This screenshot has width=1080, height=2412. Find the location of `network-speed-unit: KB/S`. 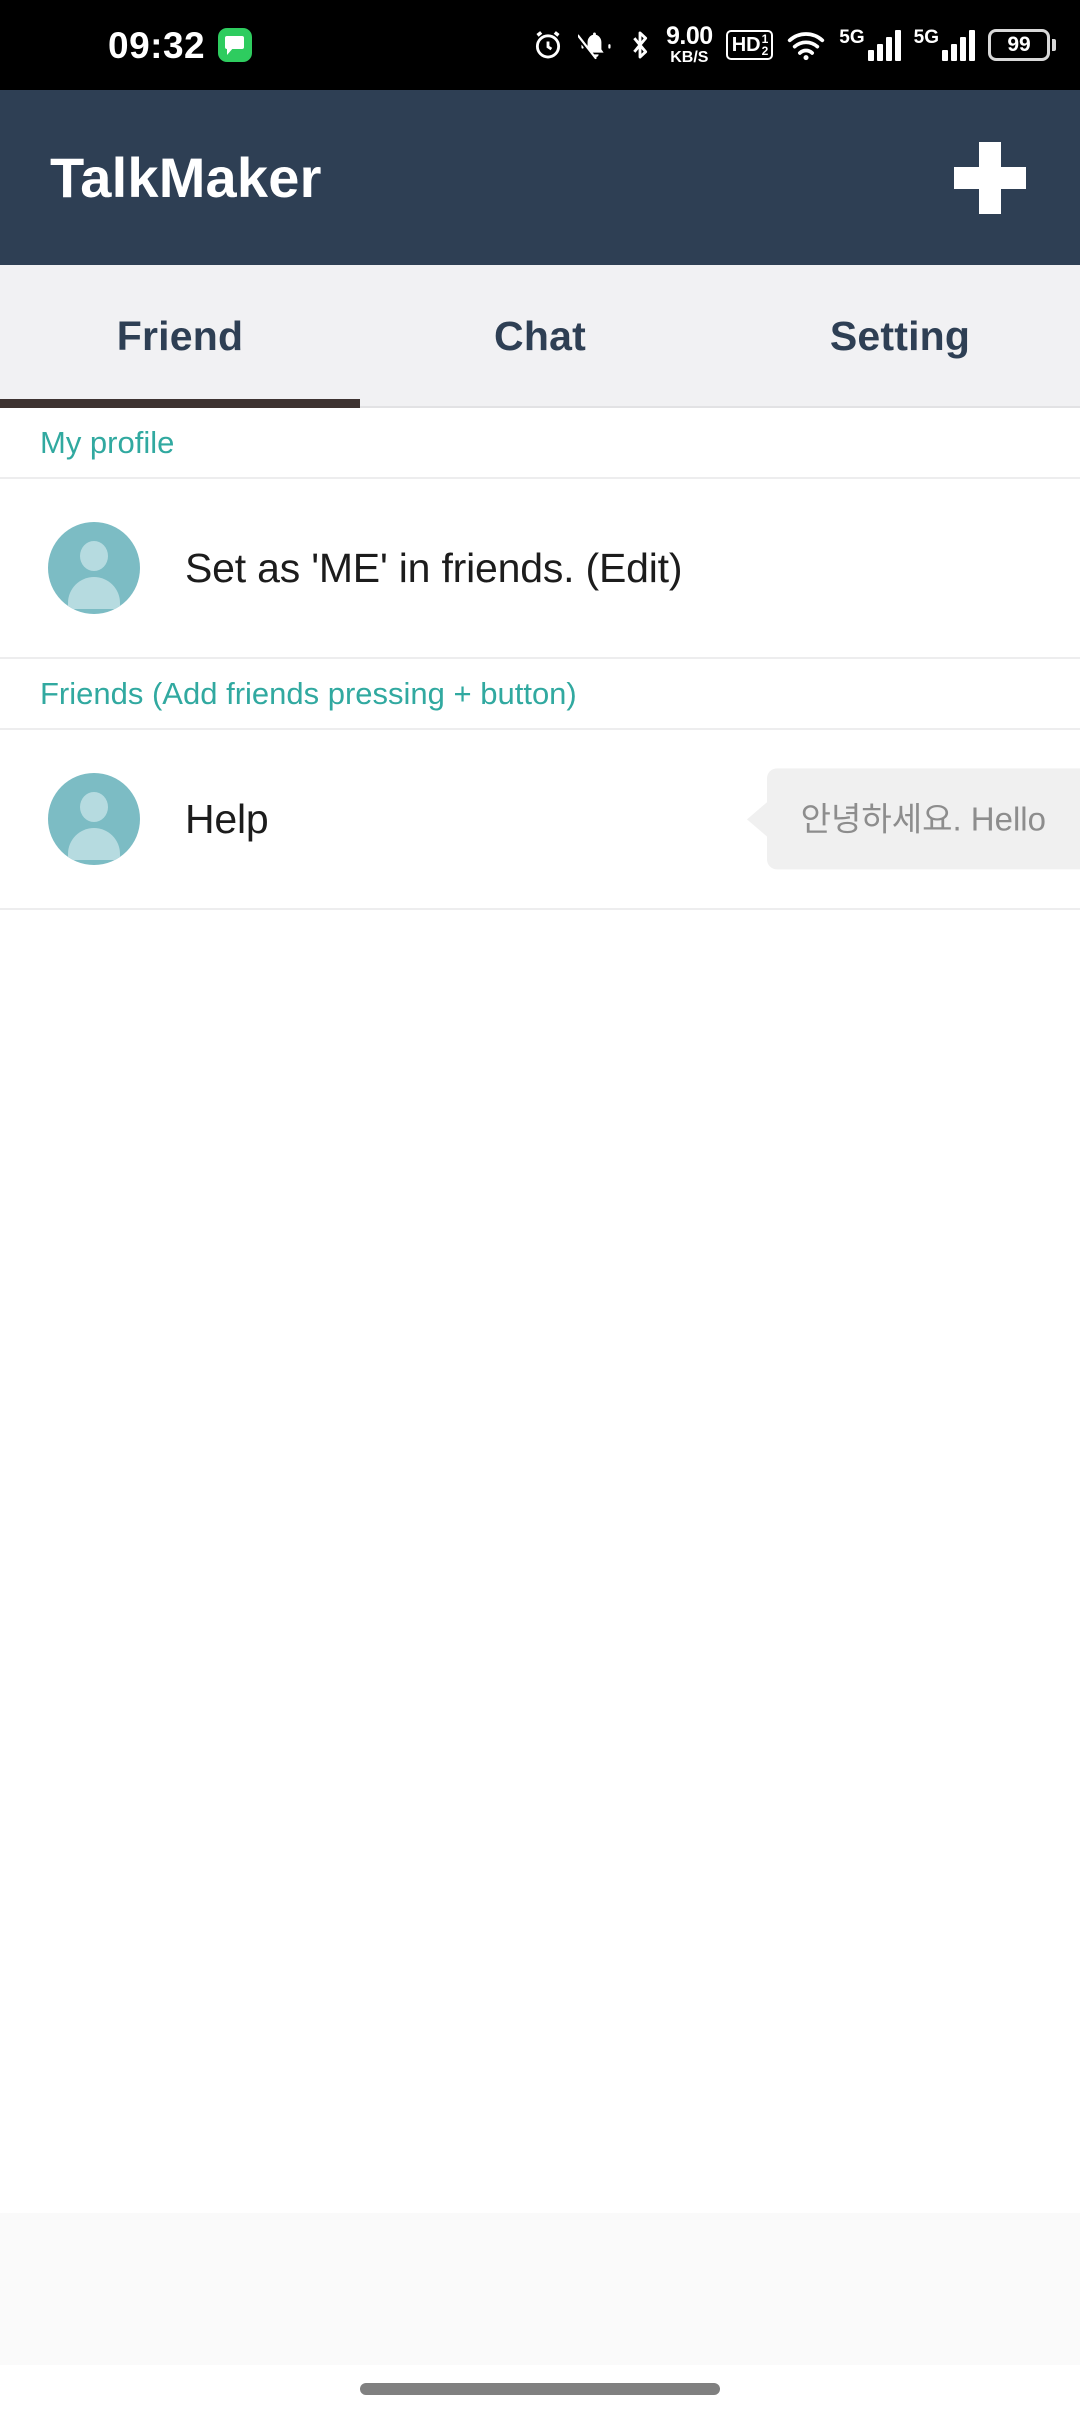

network-speed-unit: KB/S is located at coordinates (689, 57).